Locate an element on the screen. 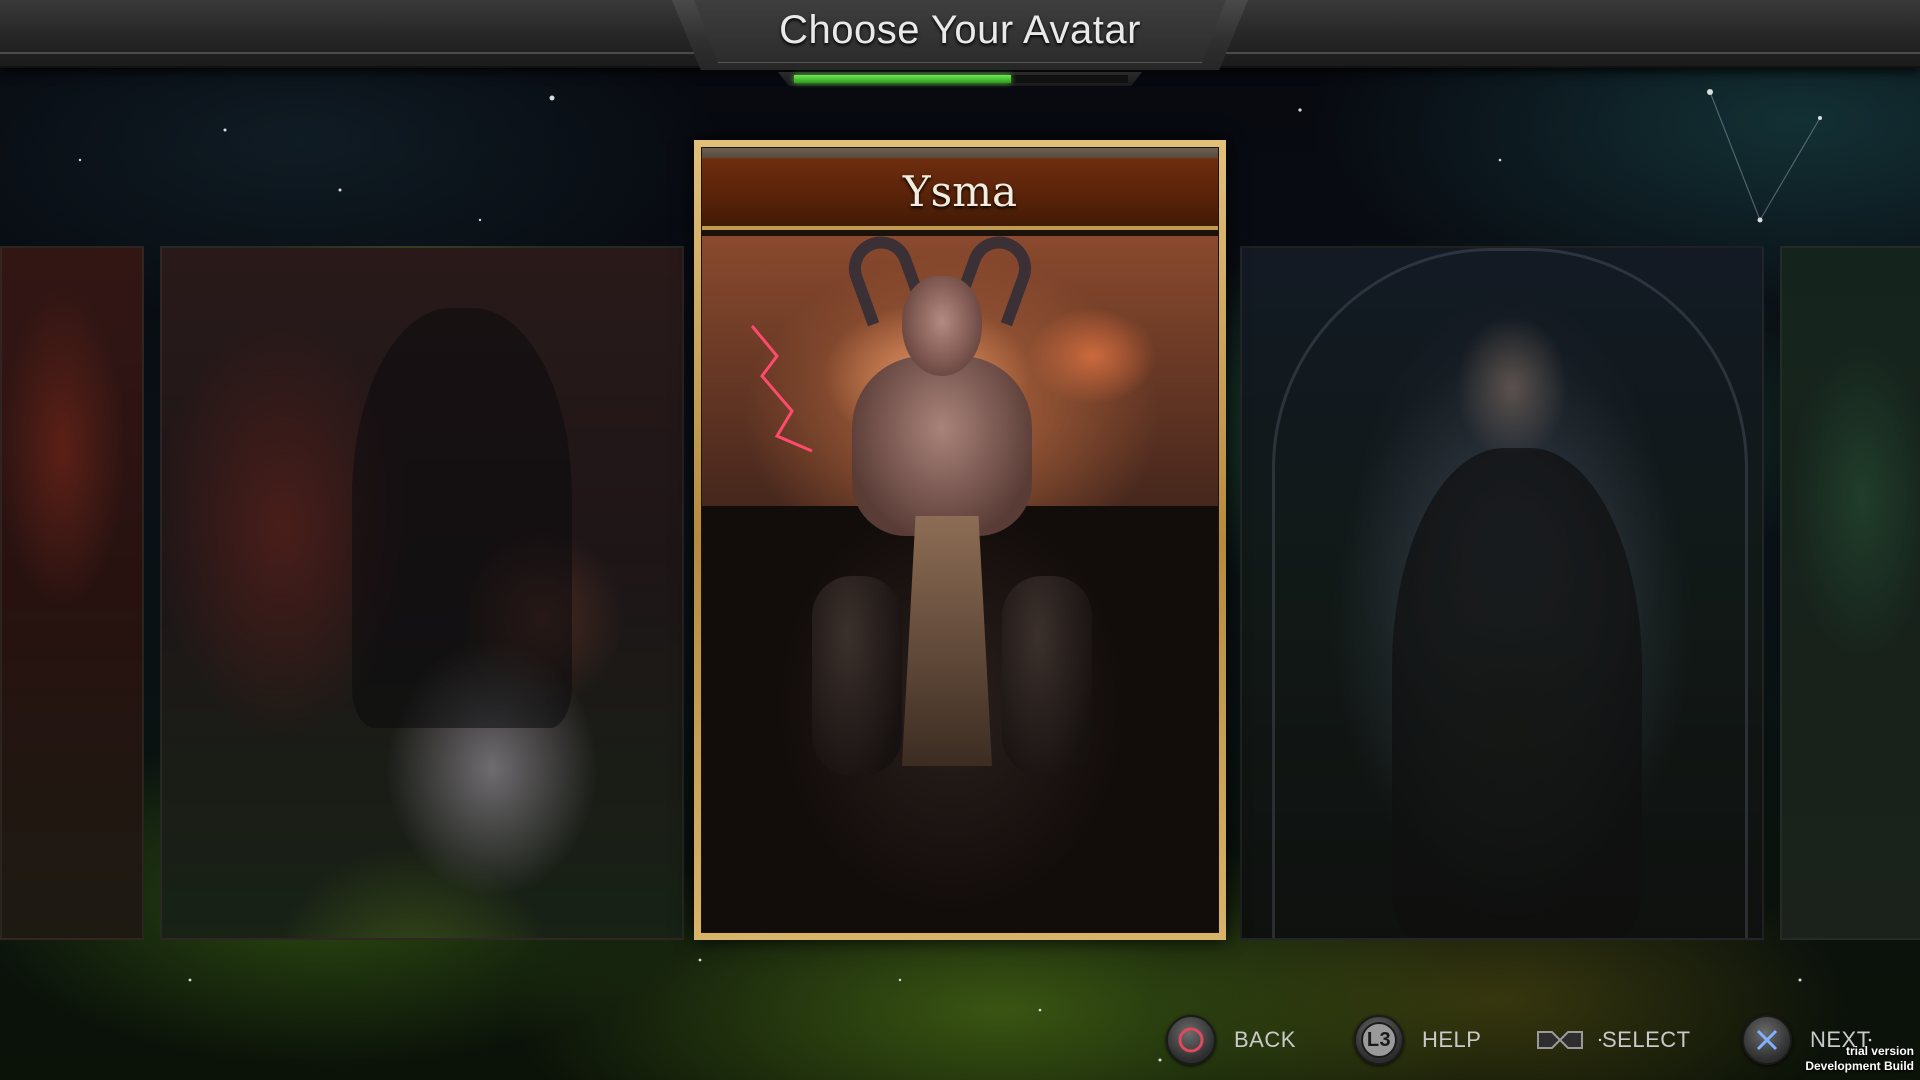 The image size is (1920, 1080). demon-robe is located at coordinates (947, 641).